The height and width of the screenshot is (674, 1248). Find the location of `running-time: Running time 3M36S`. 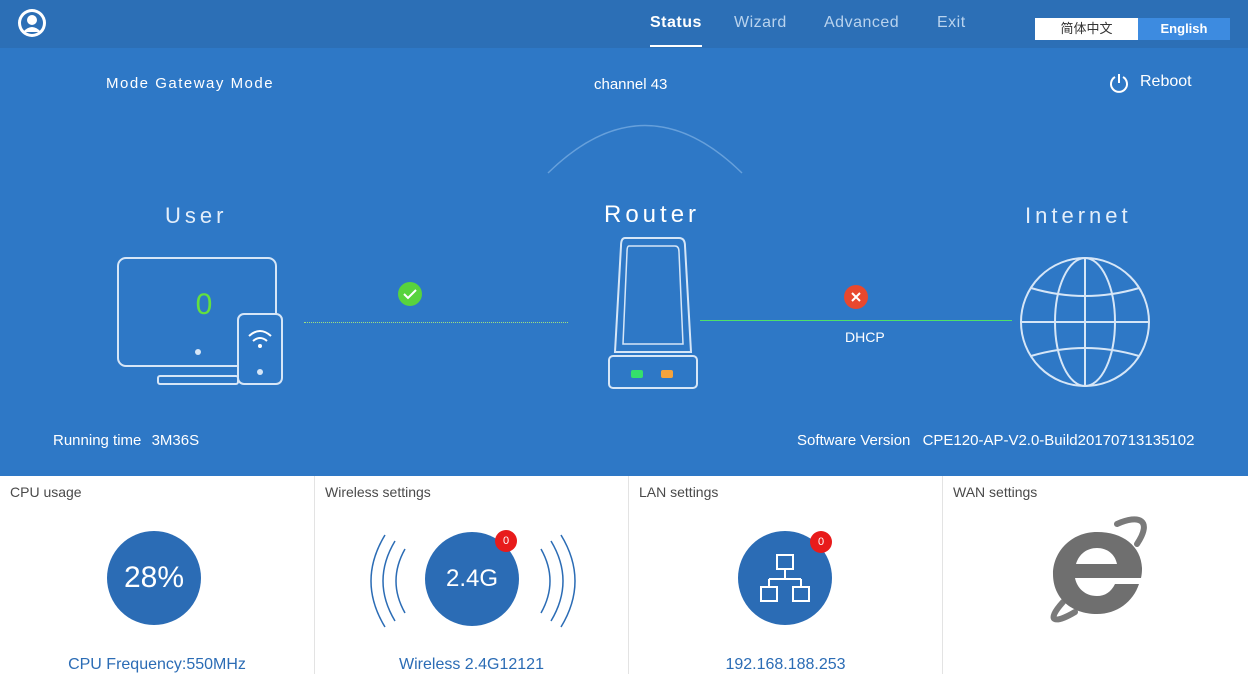

running-time: Running time 3M36S is located at coordinates (126, 440).